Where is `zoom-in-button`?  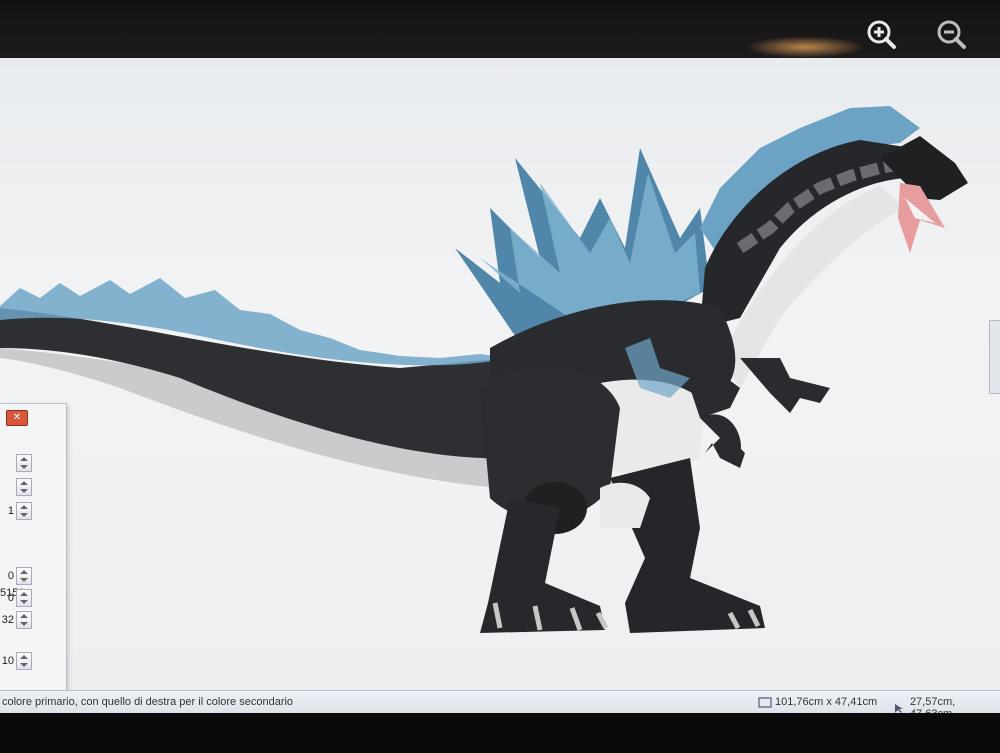 zoom-in-button is located at coordinates (881, 35).